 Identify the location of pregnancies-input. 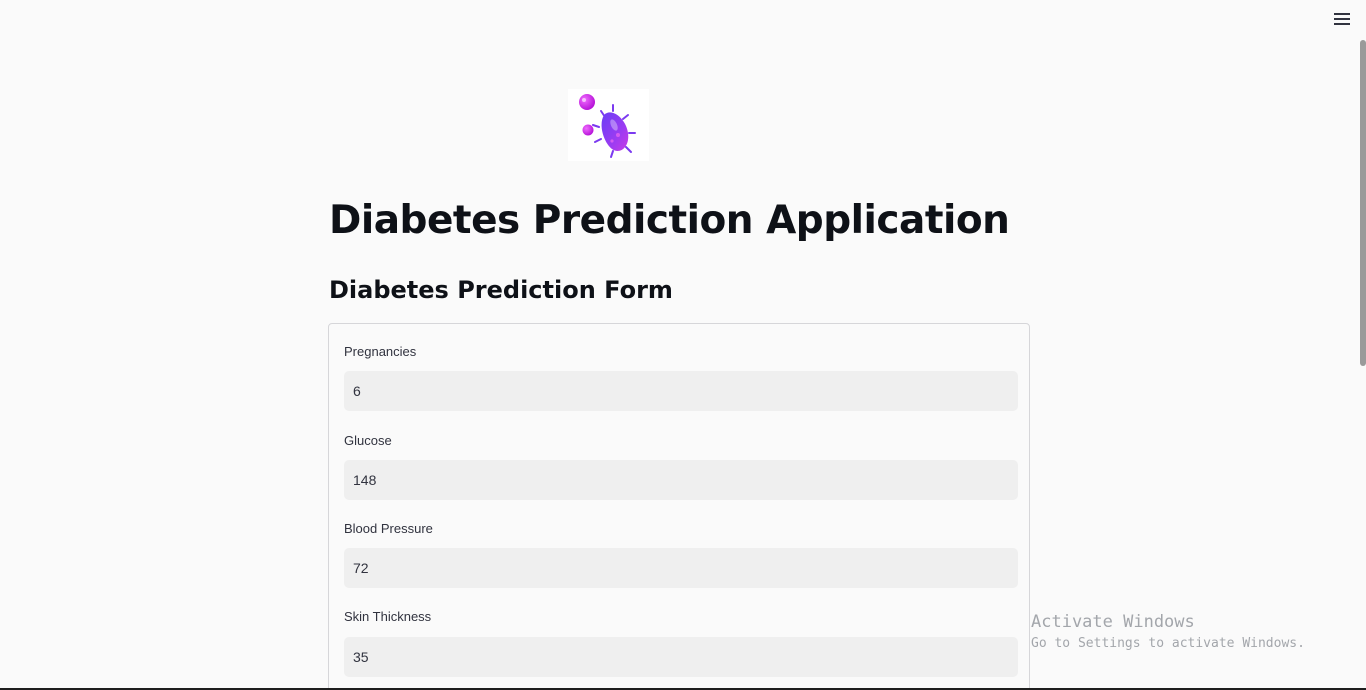
(681, 391).